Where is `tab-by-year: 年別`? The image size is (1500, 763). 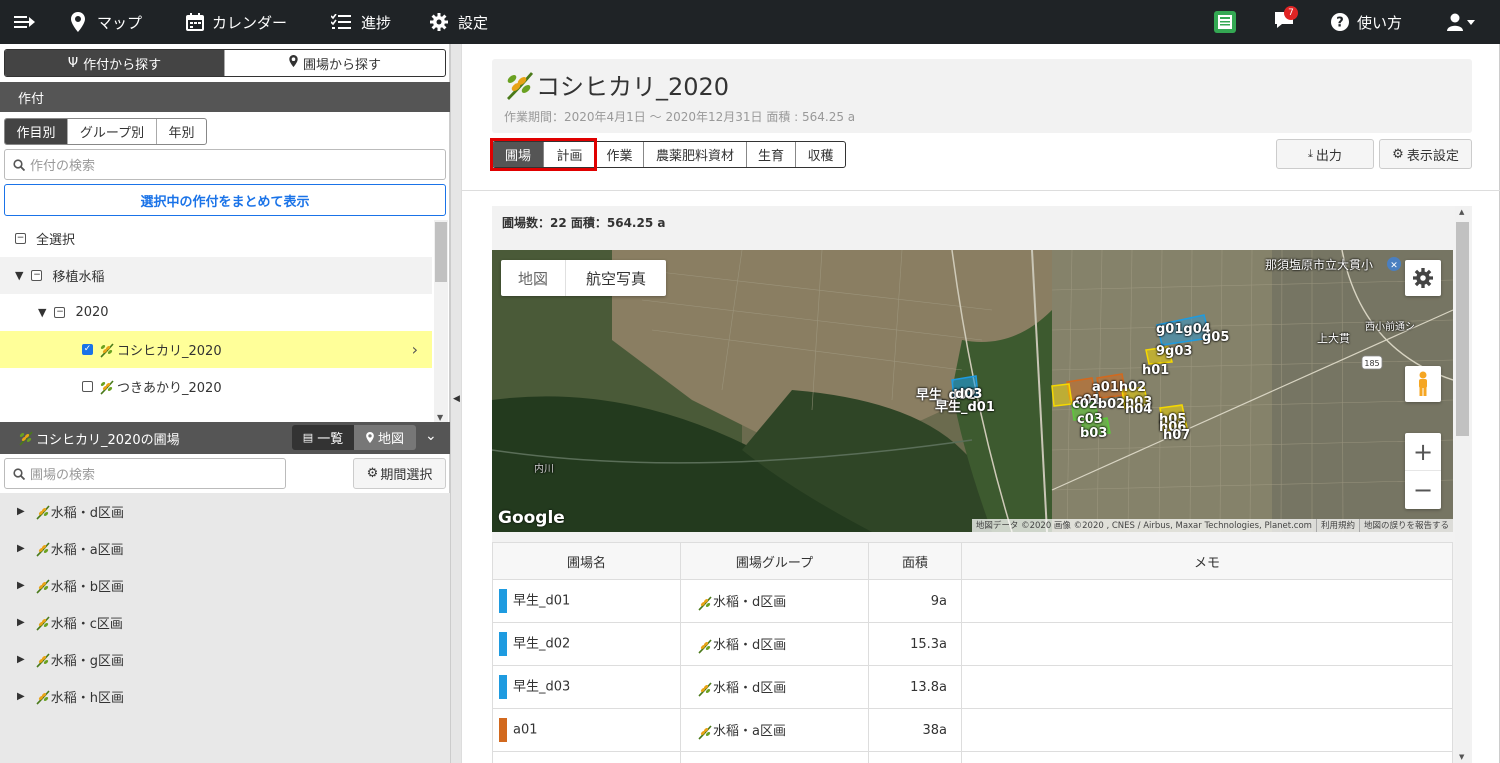
tab-by-year: 年別 is located at coordinates (181, 131).